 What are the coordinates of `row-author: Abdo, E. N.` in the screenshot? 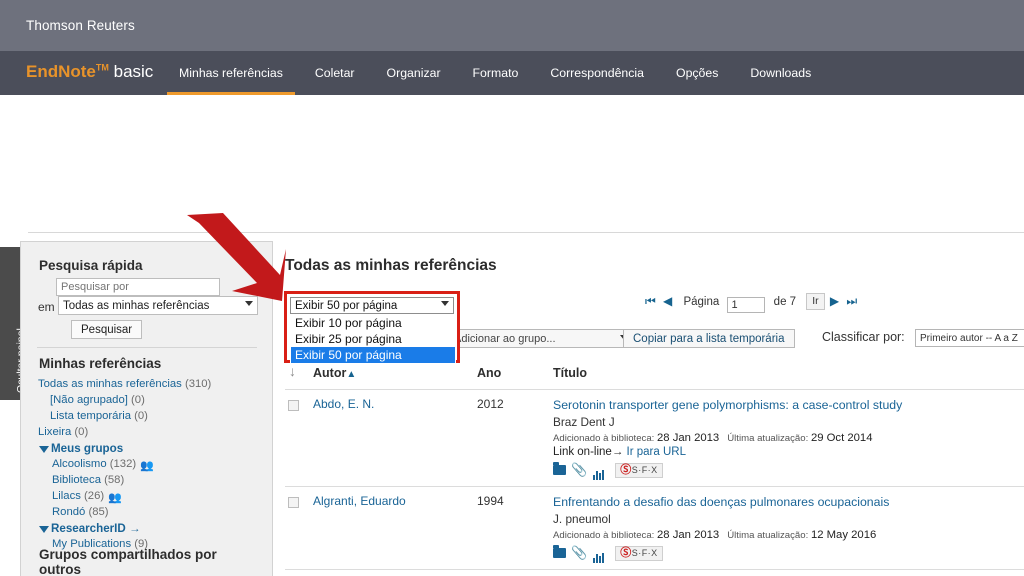 It's located at (343, 404).